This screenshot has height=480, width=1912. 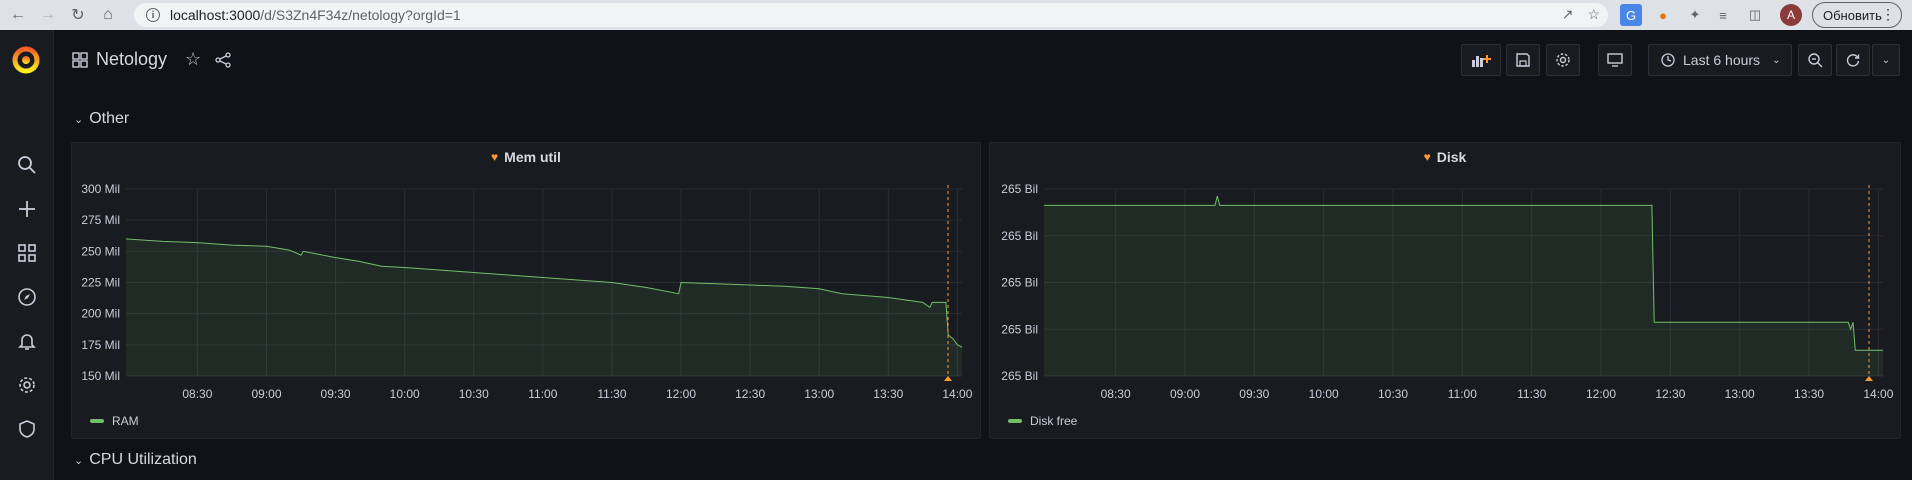 What do you see at coordinates (100, 283) in the screenshot?
I see `y-tick-label: 225 Mil` at bounding box center [100, 283].